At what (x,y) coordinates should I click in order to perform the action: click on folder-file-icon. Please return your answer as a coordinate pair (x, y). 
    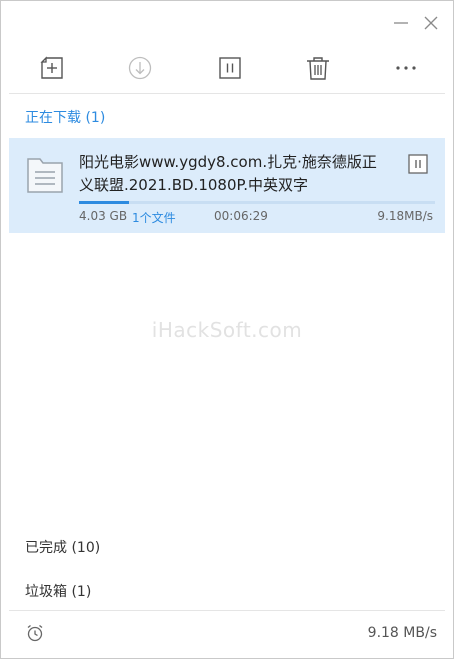
    Looking at the image, I should click on (45, 175).